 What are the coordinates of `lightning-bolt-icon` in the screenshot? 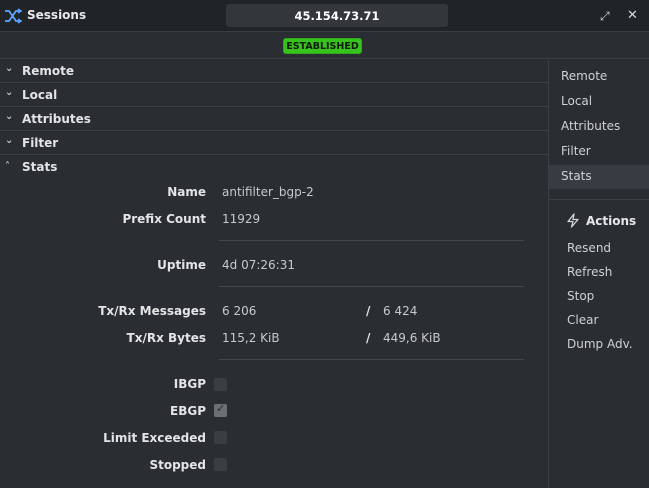 It's located at (573, 220).